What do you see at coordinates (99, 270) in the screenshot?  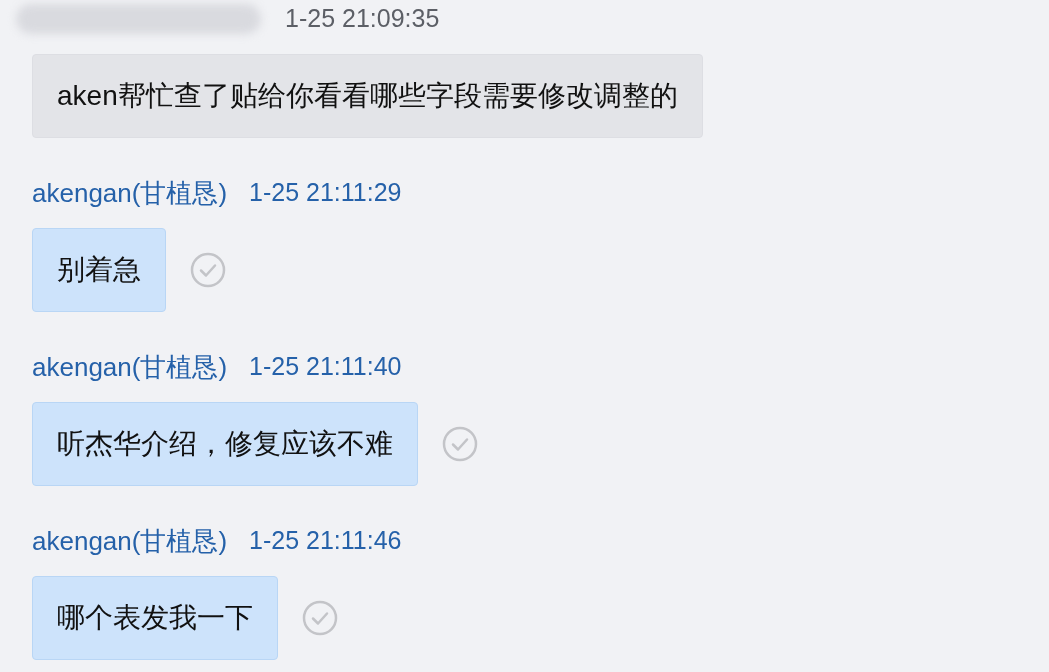 I see `message-bubble: 别着急` at bounding box center [99, 270].